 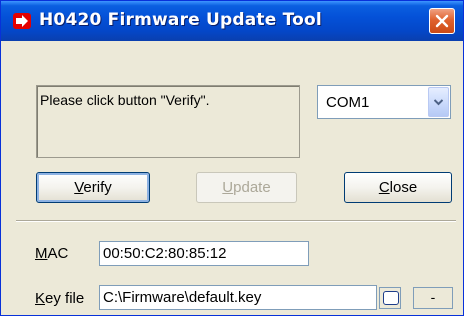 What do you see at coordinates (204, 253) in the screenshot?
I see `mac-field: 00:50:C2:80:85:12` at bounding box center [204, 253].